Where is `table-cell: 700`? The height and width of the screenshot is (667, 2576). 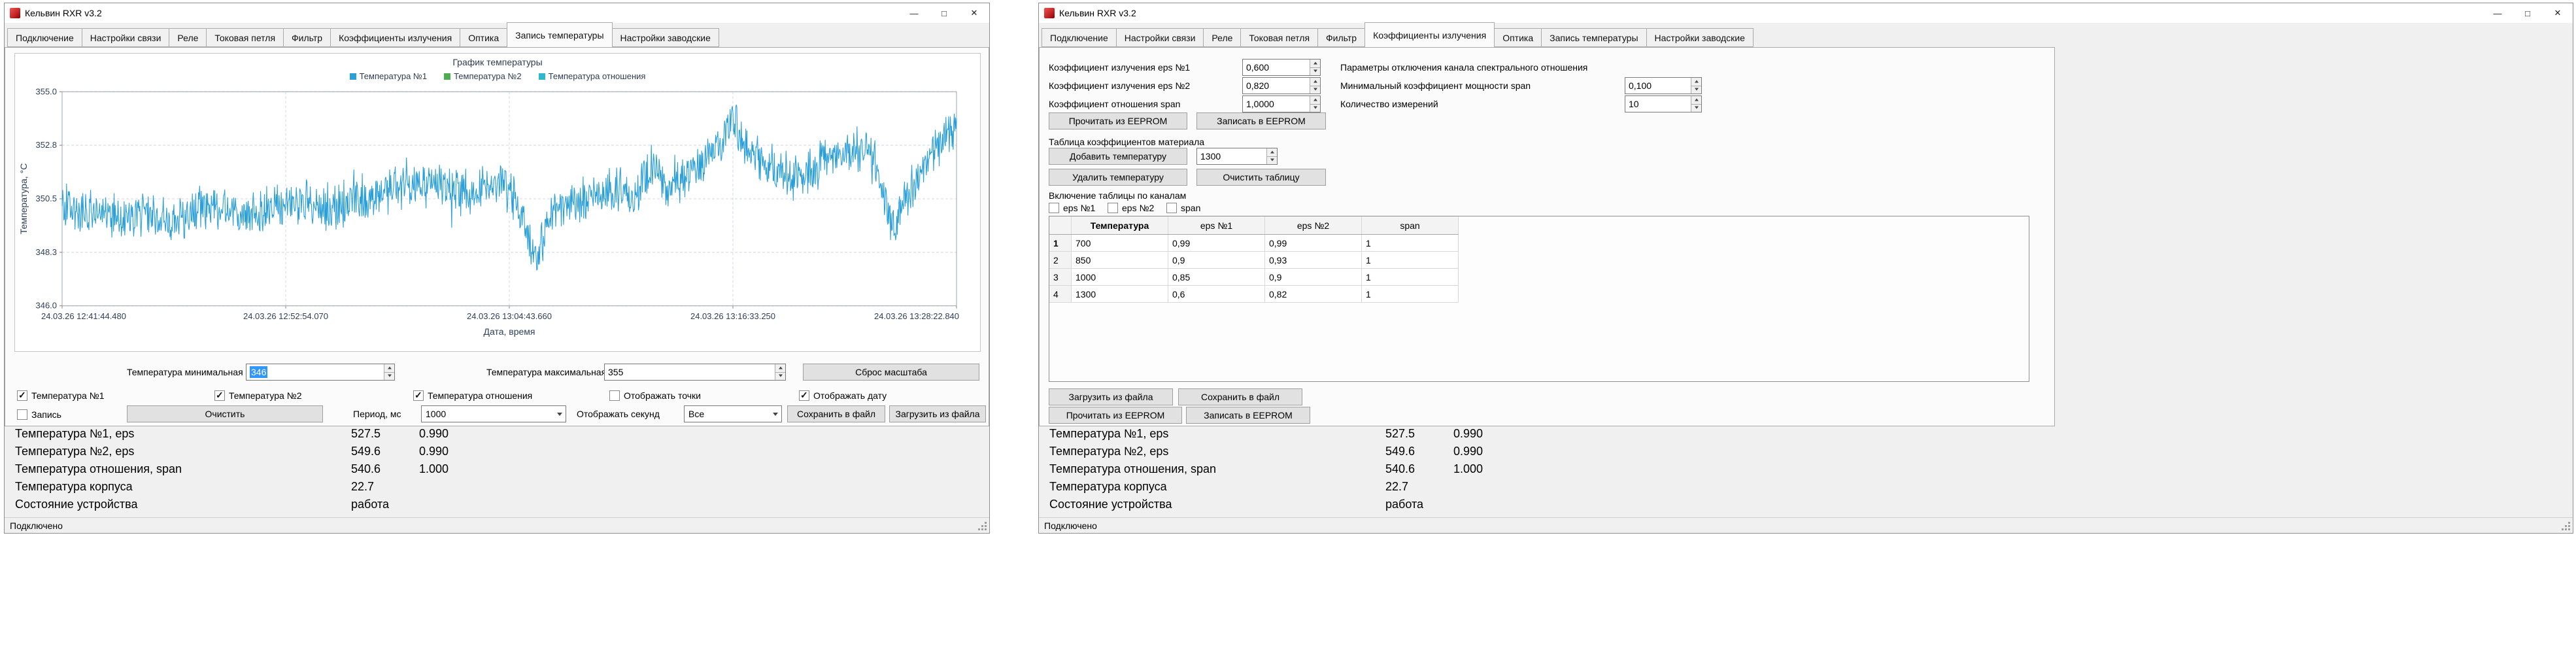
table-cell: 700 is located at coordinates (1120, 243).